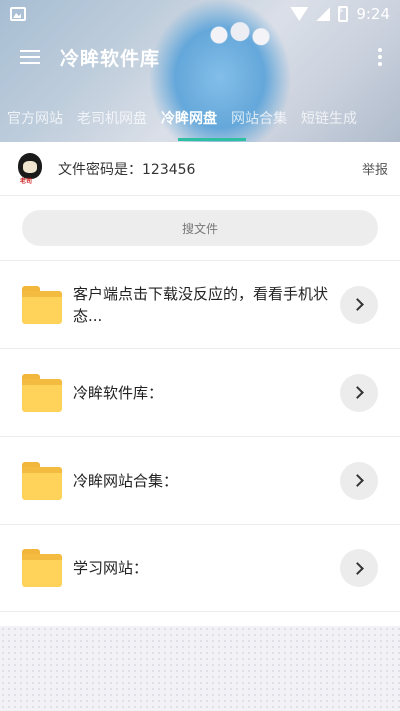 The width and height of the screenshot is (400, 711). What do you see at coordinates (112, 118) in the screenshot?
I see `tab-old-driver-disk: 老司机网盘` at bounding box center [112, 118].